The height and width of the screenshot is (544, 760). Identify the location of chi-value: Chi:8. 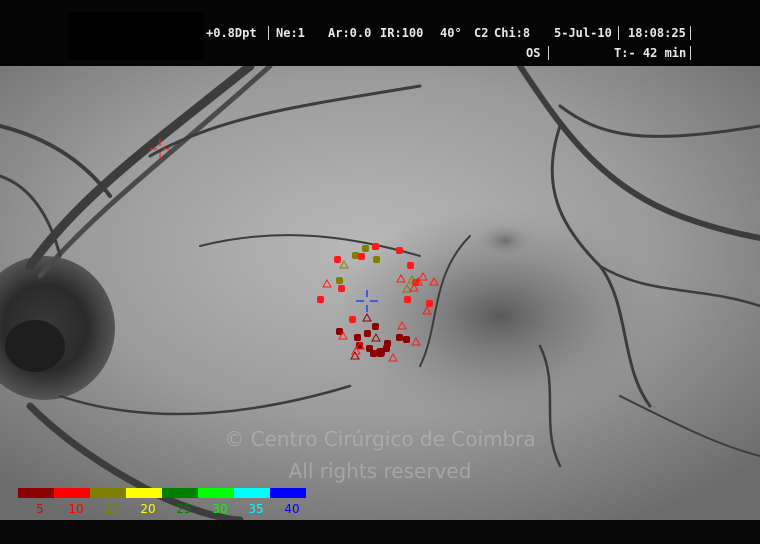
(512, 33).